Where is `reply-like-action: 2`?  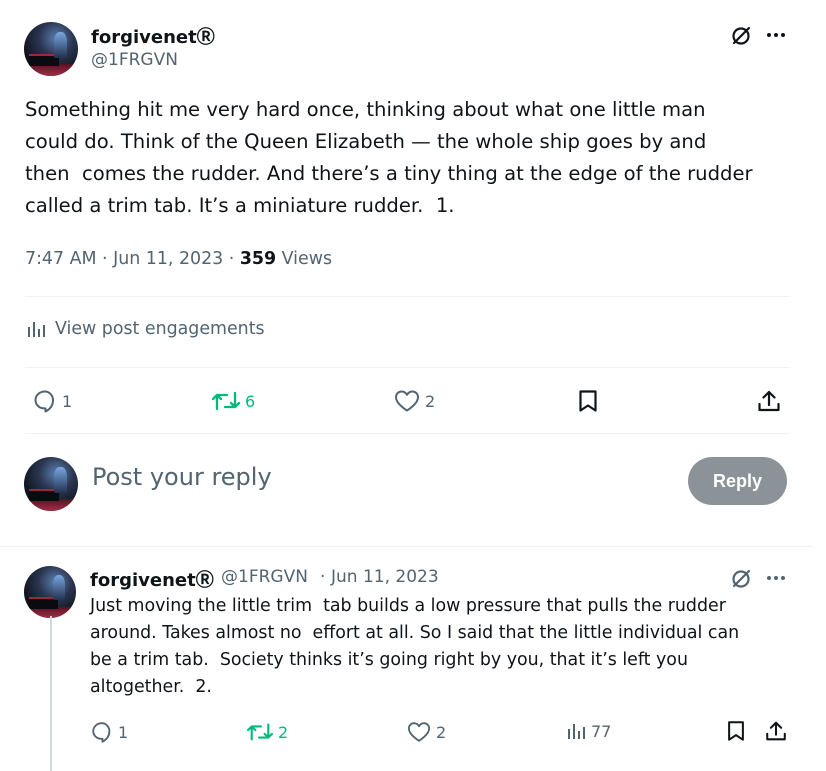 reply-like-action: 2 is located at coordinates (426, 732).